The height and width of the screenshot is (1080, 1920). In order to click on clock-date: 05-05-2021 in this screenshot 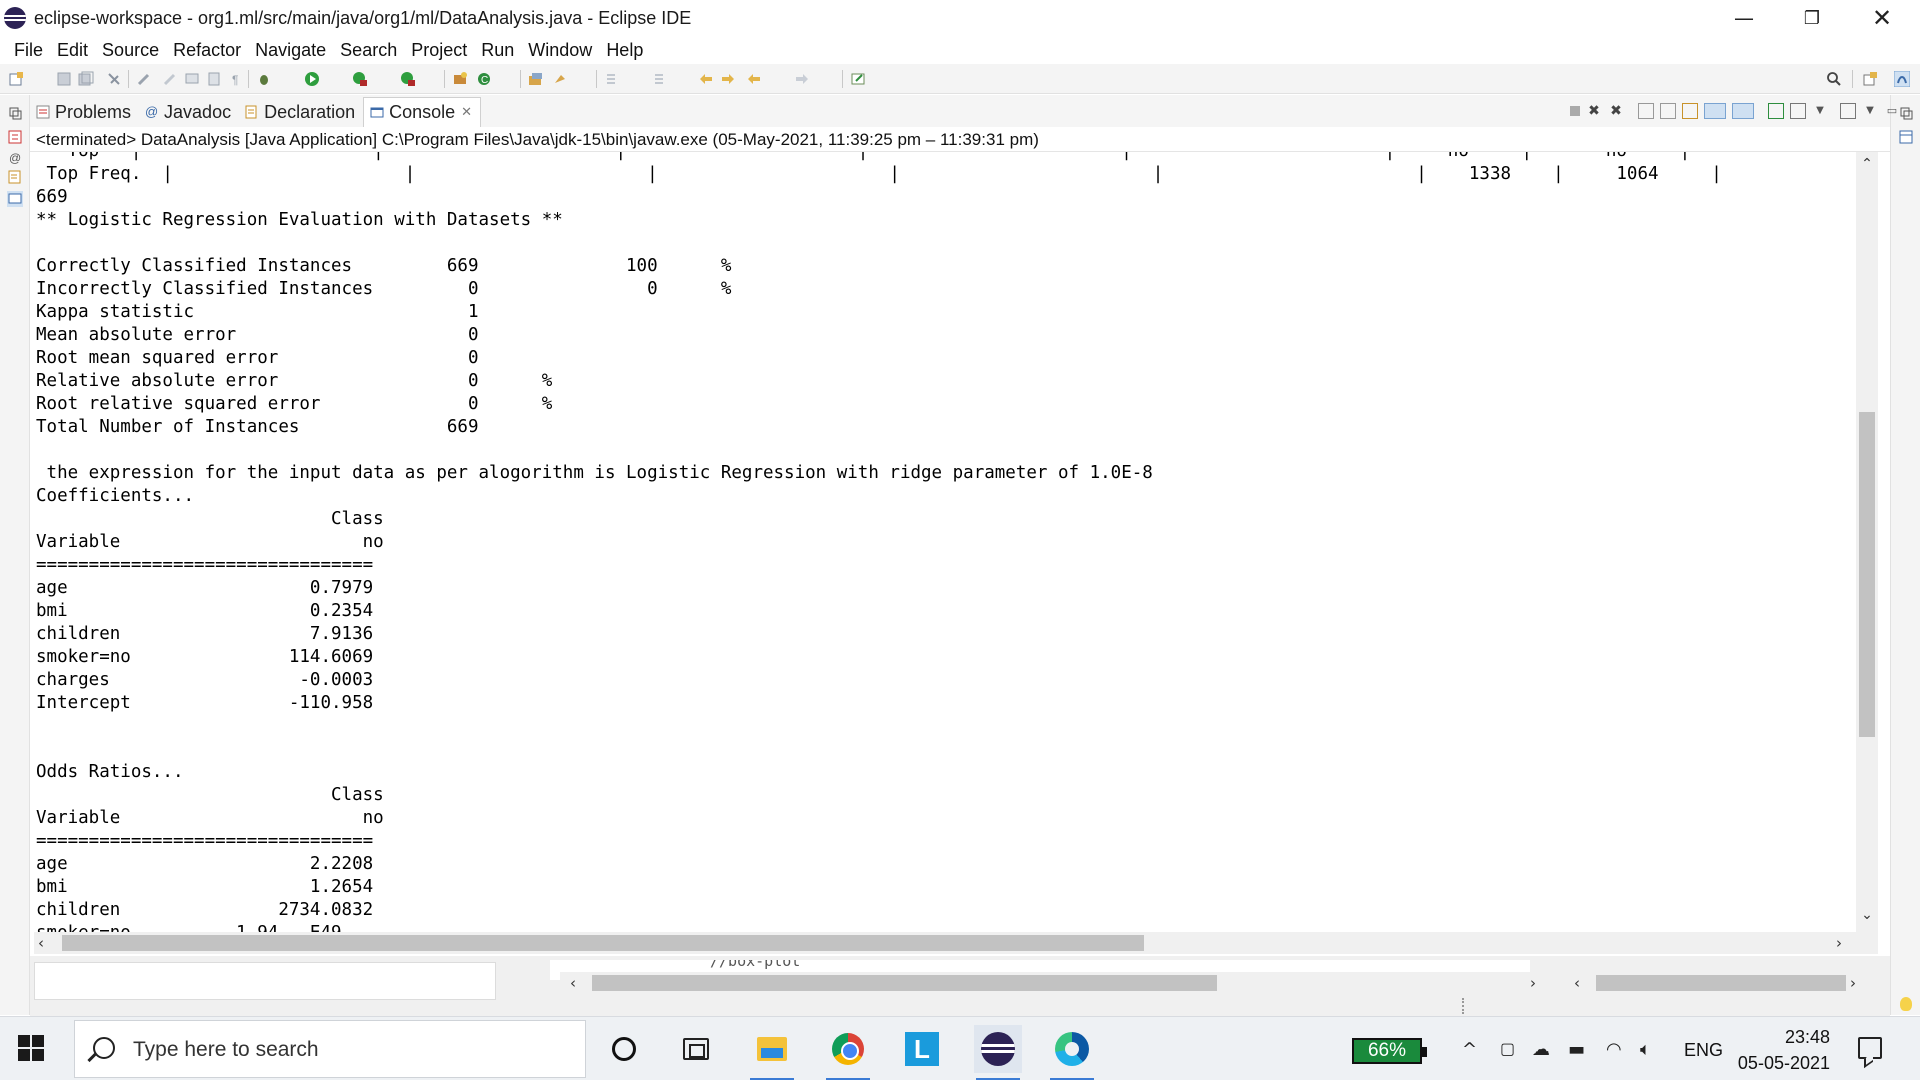, I will do `click(1780, 1063)`.